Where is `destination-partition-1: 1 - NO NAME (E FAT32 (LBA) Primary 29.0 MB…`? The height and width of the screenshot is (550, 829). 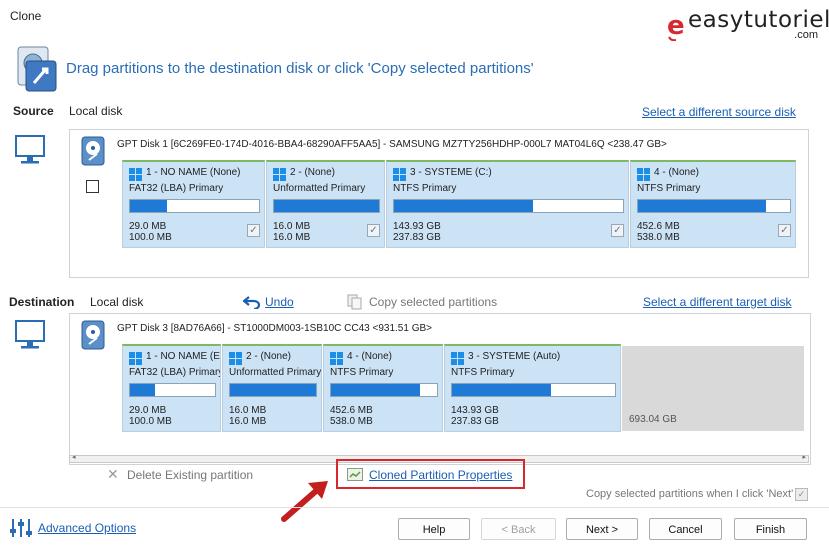 destination-partition-1: 1 - NO NAME (E FAT32 (LBA) Primary 29.0 MB… is located at coordinates (171, 388).